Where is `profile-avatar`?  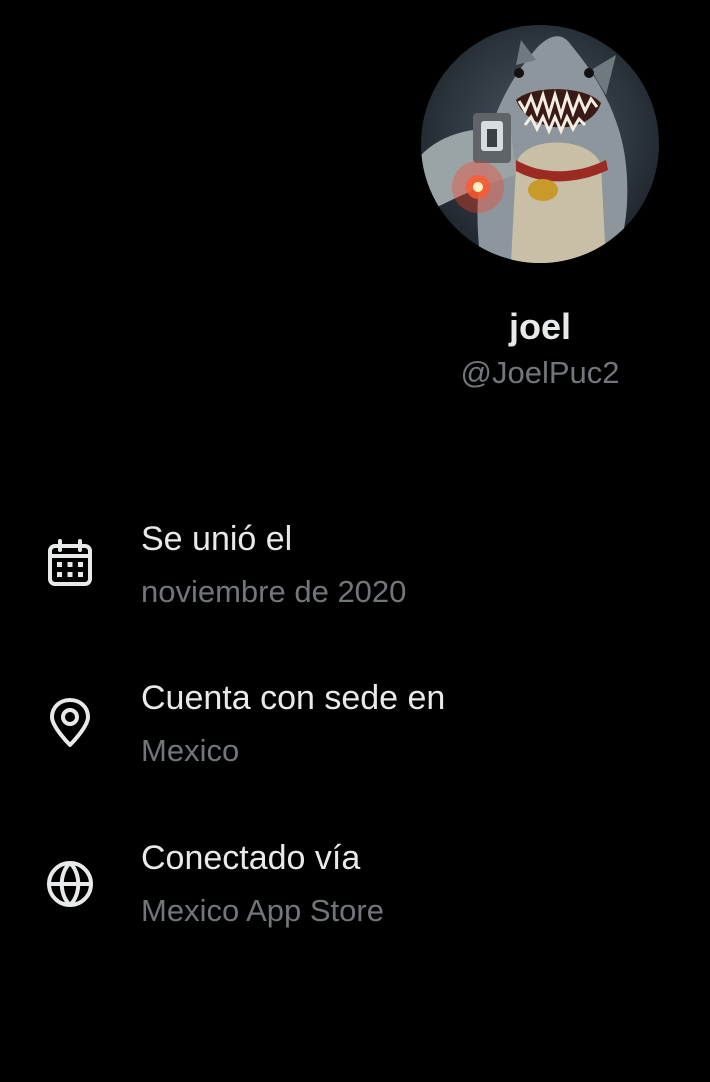 profile-avatar is located at coordinates (540, 144).